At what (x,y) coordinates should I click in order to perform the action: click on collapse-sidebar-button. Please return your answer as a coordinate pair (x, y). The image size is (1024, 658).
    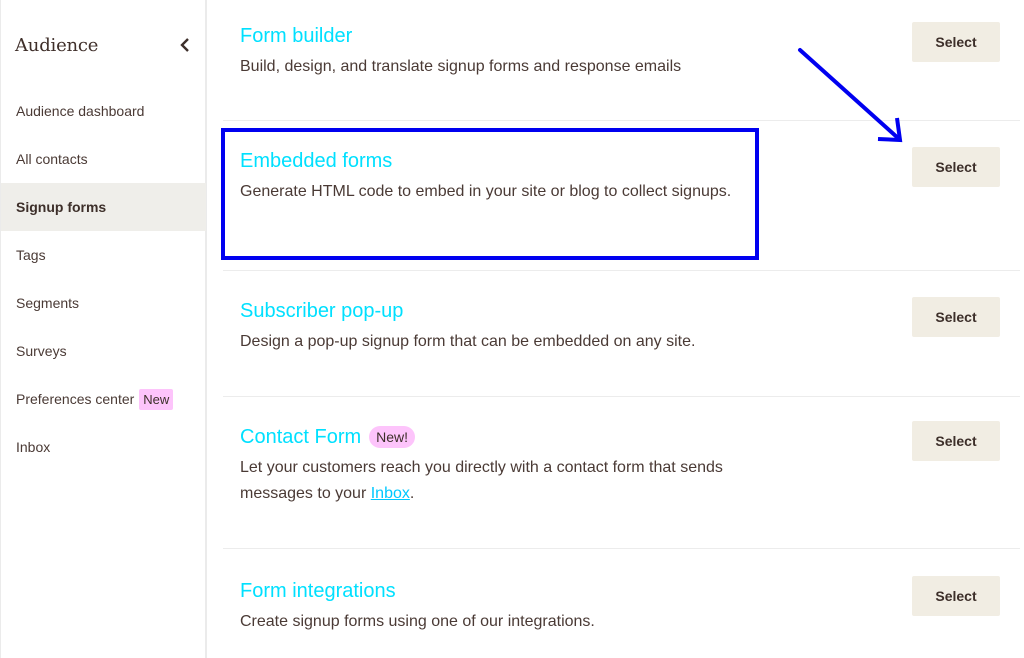
    Looking at the image, I should click on (185, 45).